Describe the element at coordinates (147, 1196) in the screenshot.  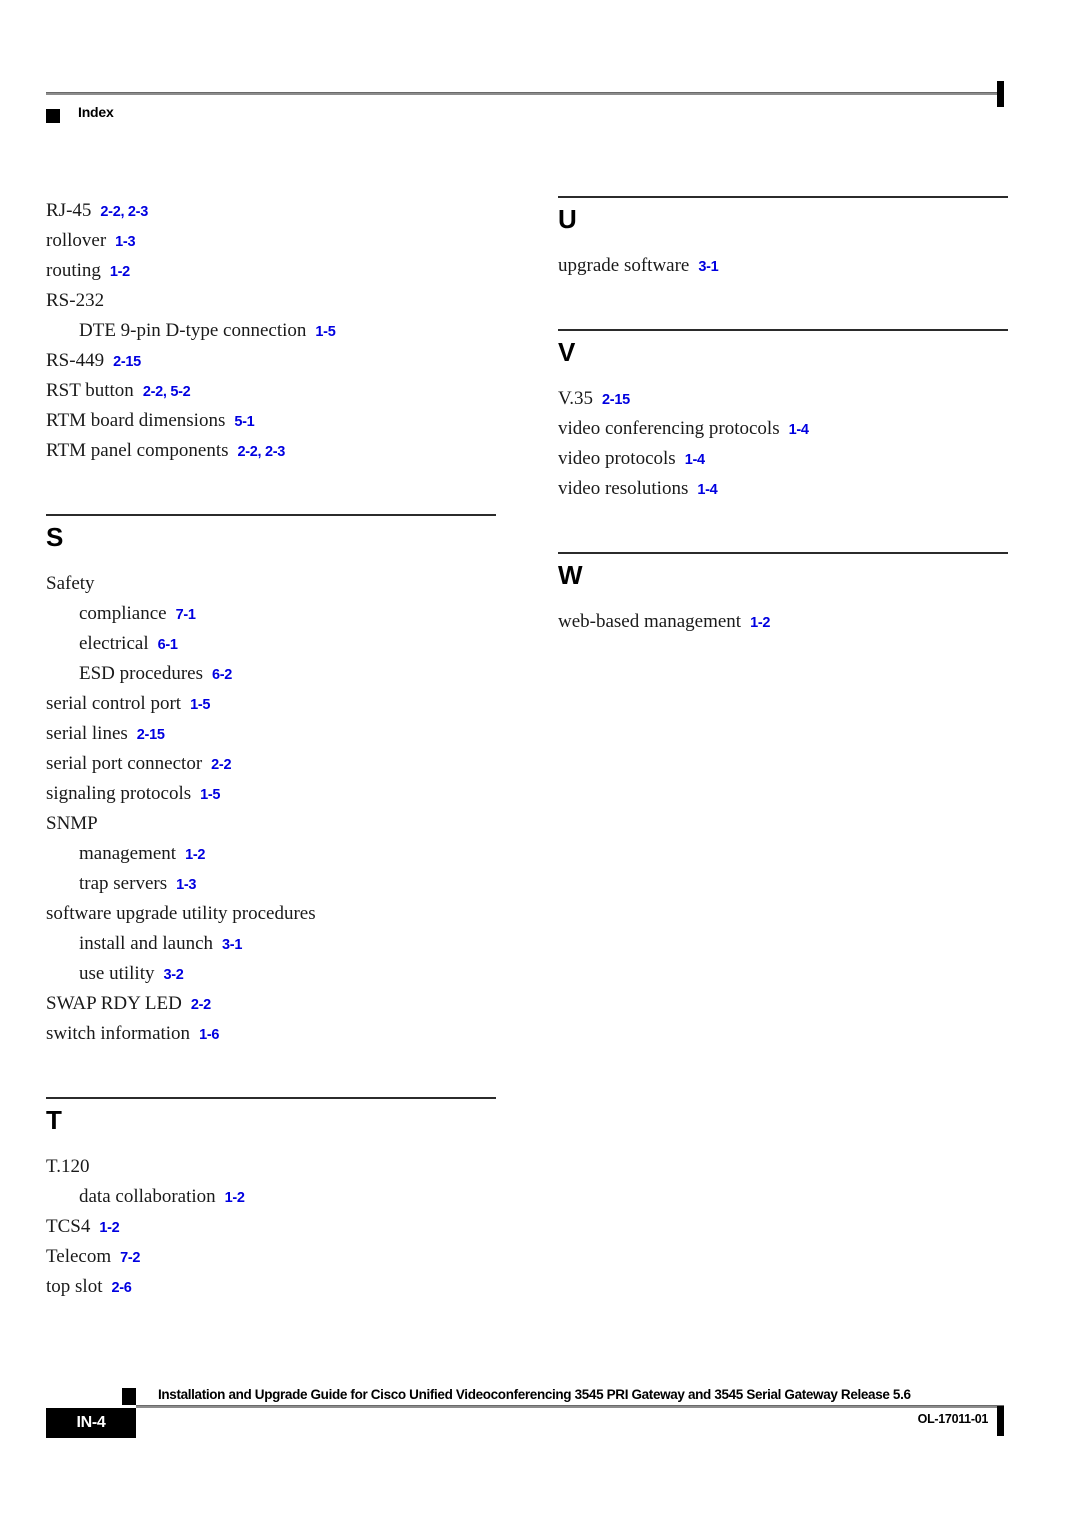
I see `index-entry-term: data collaboration` at that location.